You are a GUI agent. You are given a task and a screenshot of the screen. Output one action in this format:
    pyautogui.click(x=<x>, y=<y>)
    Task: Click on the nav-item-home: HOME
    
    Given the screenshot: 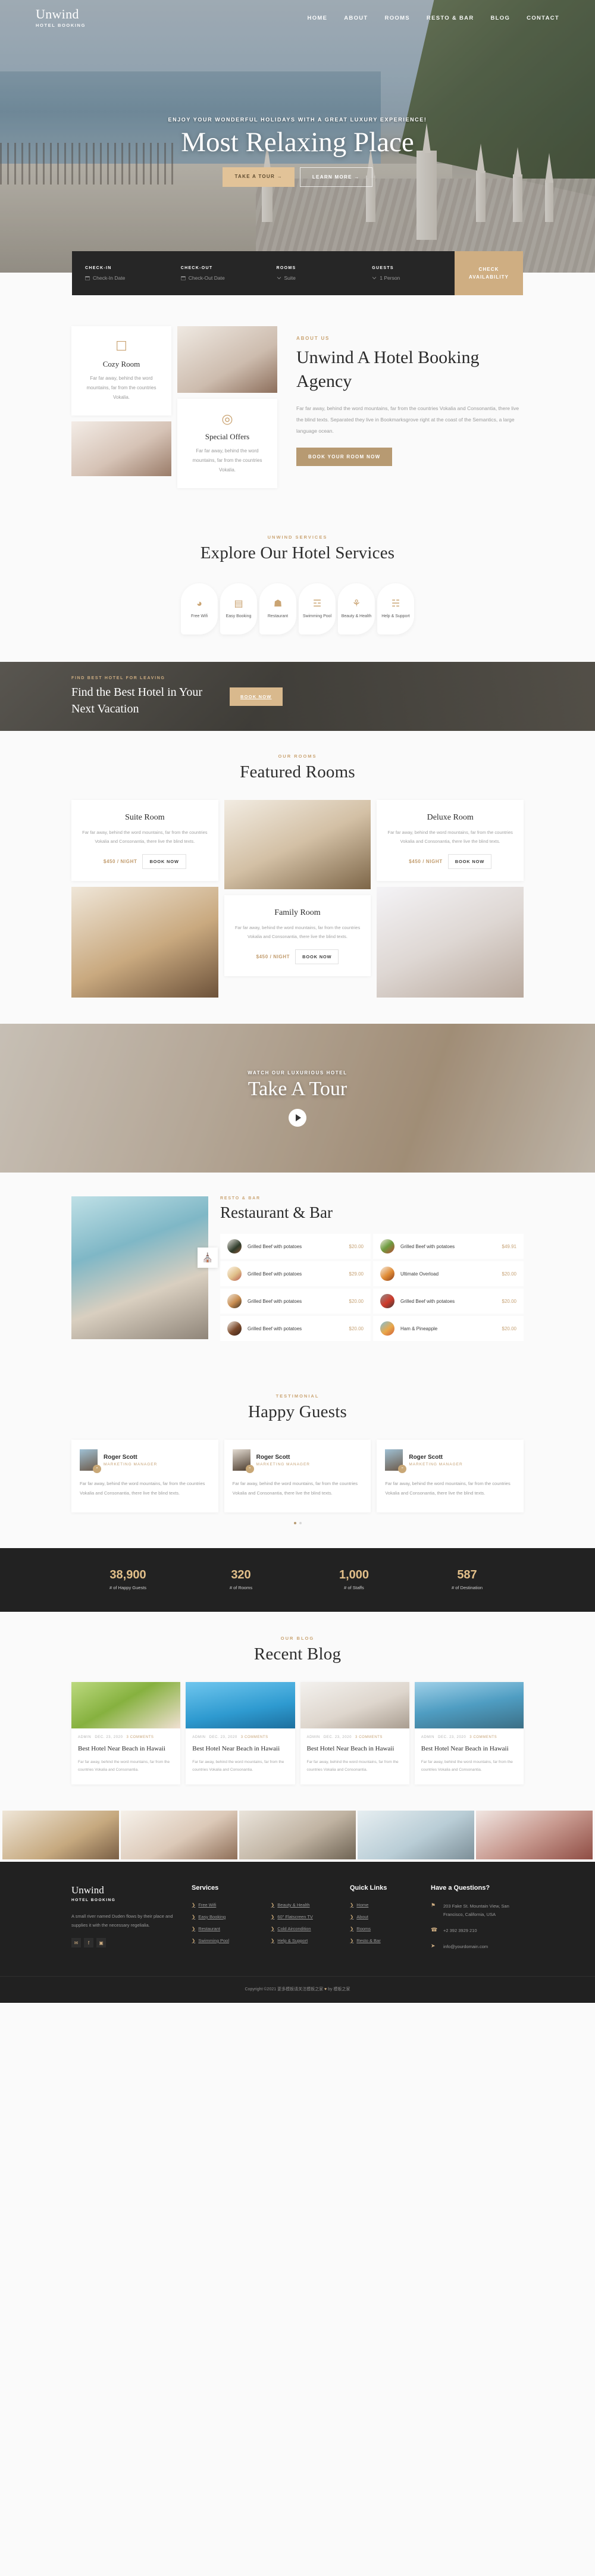 What is the action you would take?
    pyautogui.click(x=318, y=18)
    